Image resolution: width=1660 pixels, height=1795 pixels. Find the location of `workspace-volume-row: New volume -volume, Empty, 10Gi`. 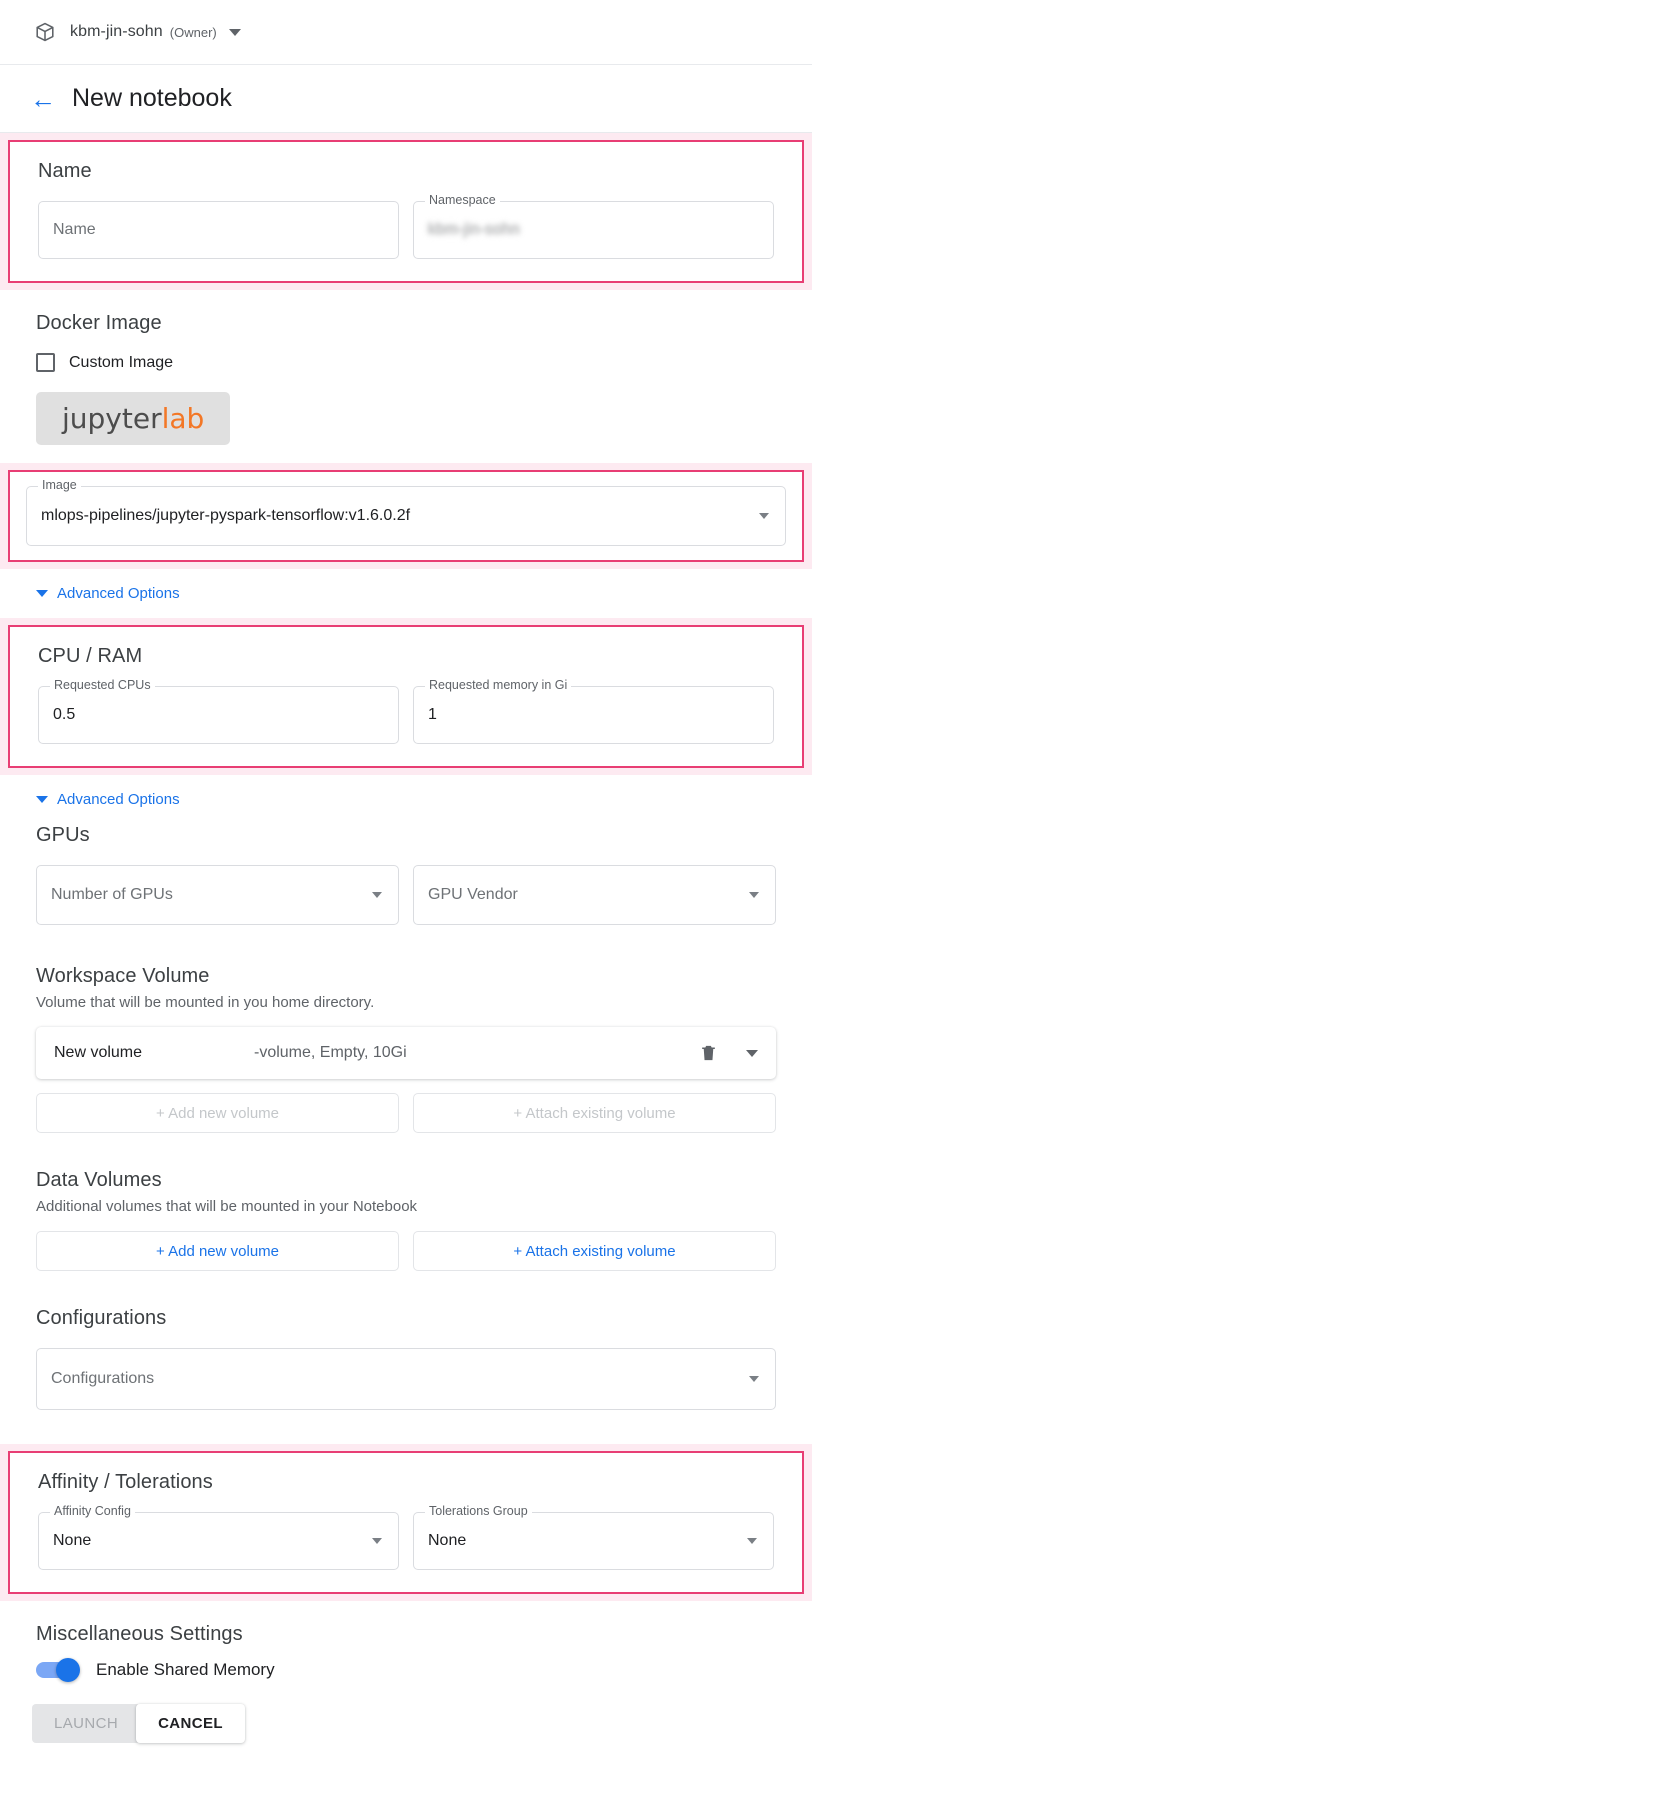

workspace-volume-row: New volume -volume, Empty, 10Gi is located at coordinates (406, 1053).